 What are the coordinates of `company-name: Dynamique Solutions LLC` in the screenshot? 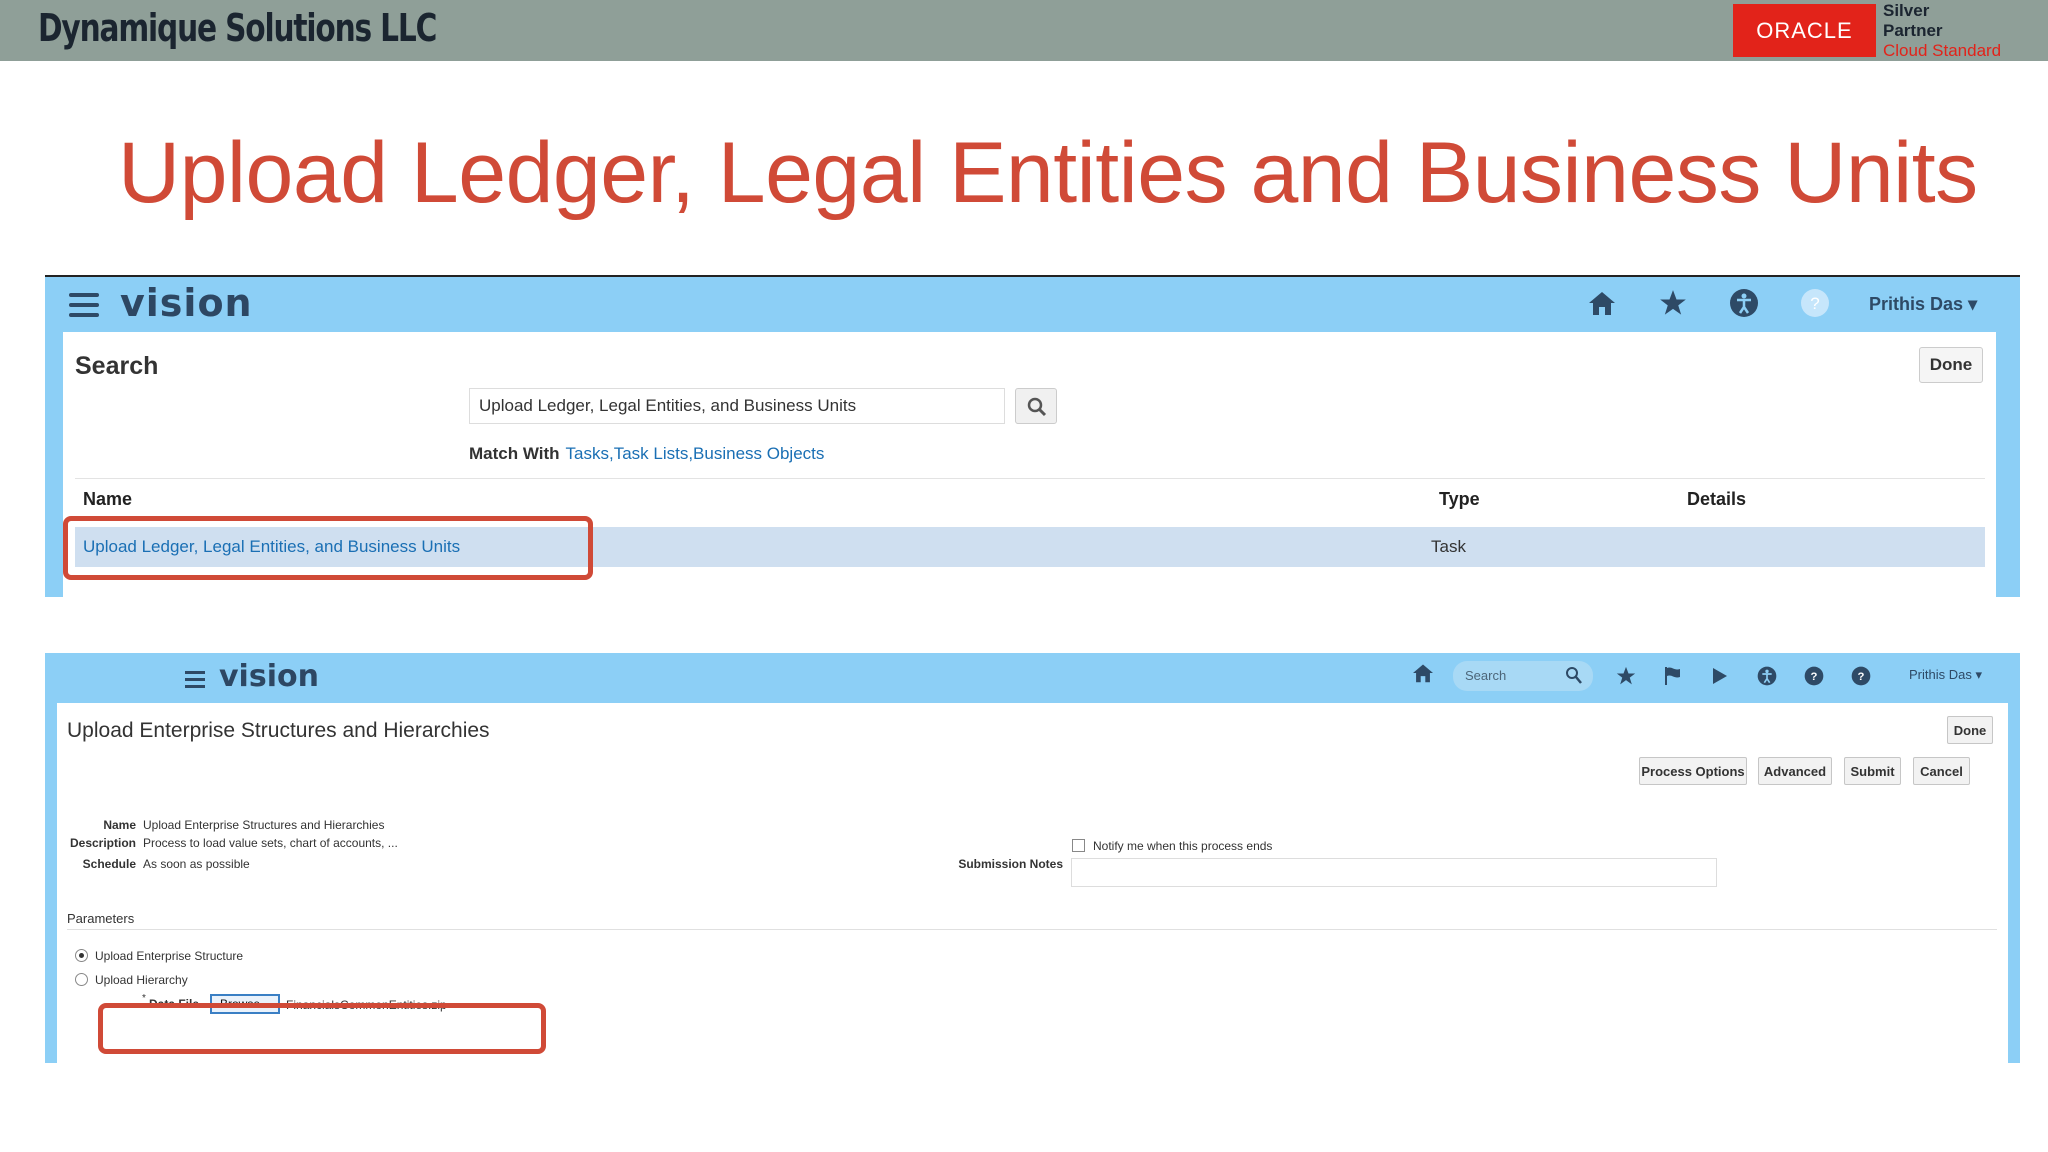 It's located at (237, 28).